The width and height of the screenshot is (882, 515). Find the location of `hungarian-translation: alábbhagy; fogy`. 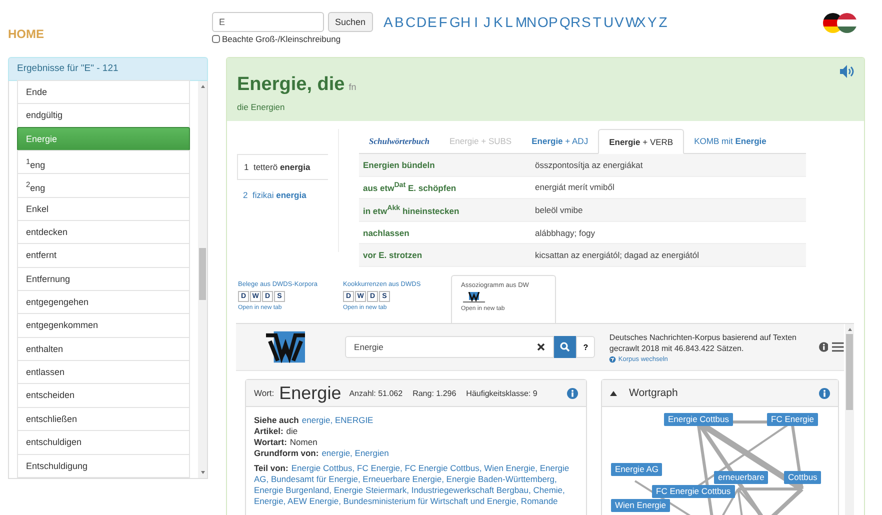

hungarian-translation: alábbhagy; fogy is located at coordinates (565, 233).